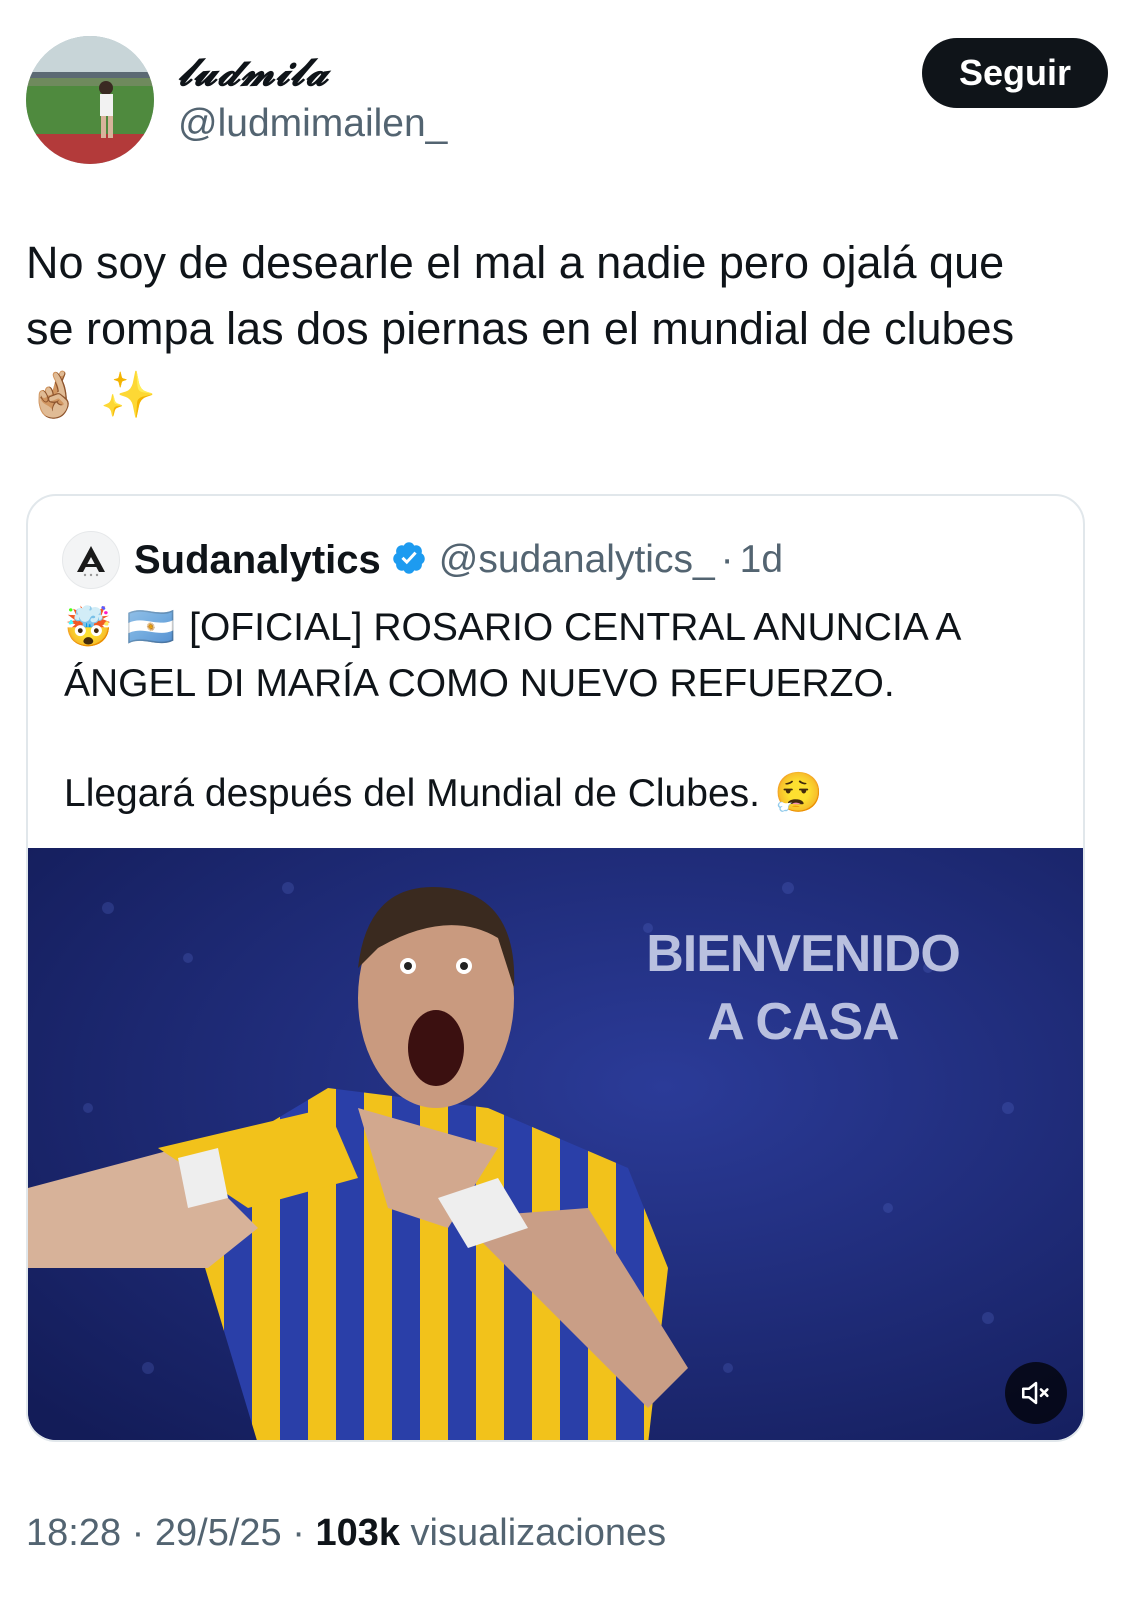  I want to click on quoted-text-line-1-row: 🤯 🇦🇷 [OFICIAL] ROSARIO CENTRAL ANUNCIA A, so click(564, 628).